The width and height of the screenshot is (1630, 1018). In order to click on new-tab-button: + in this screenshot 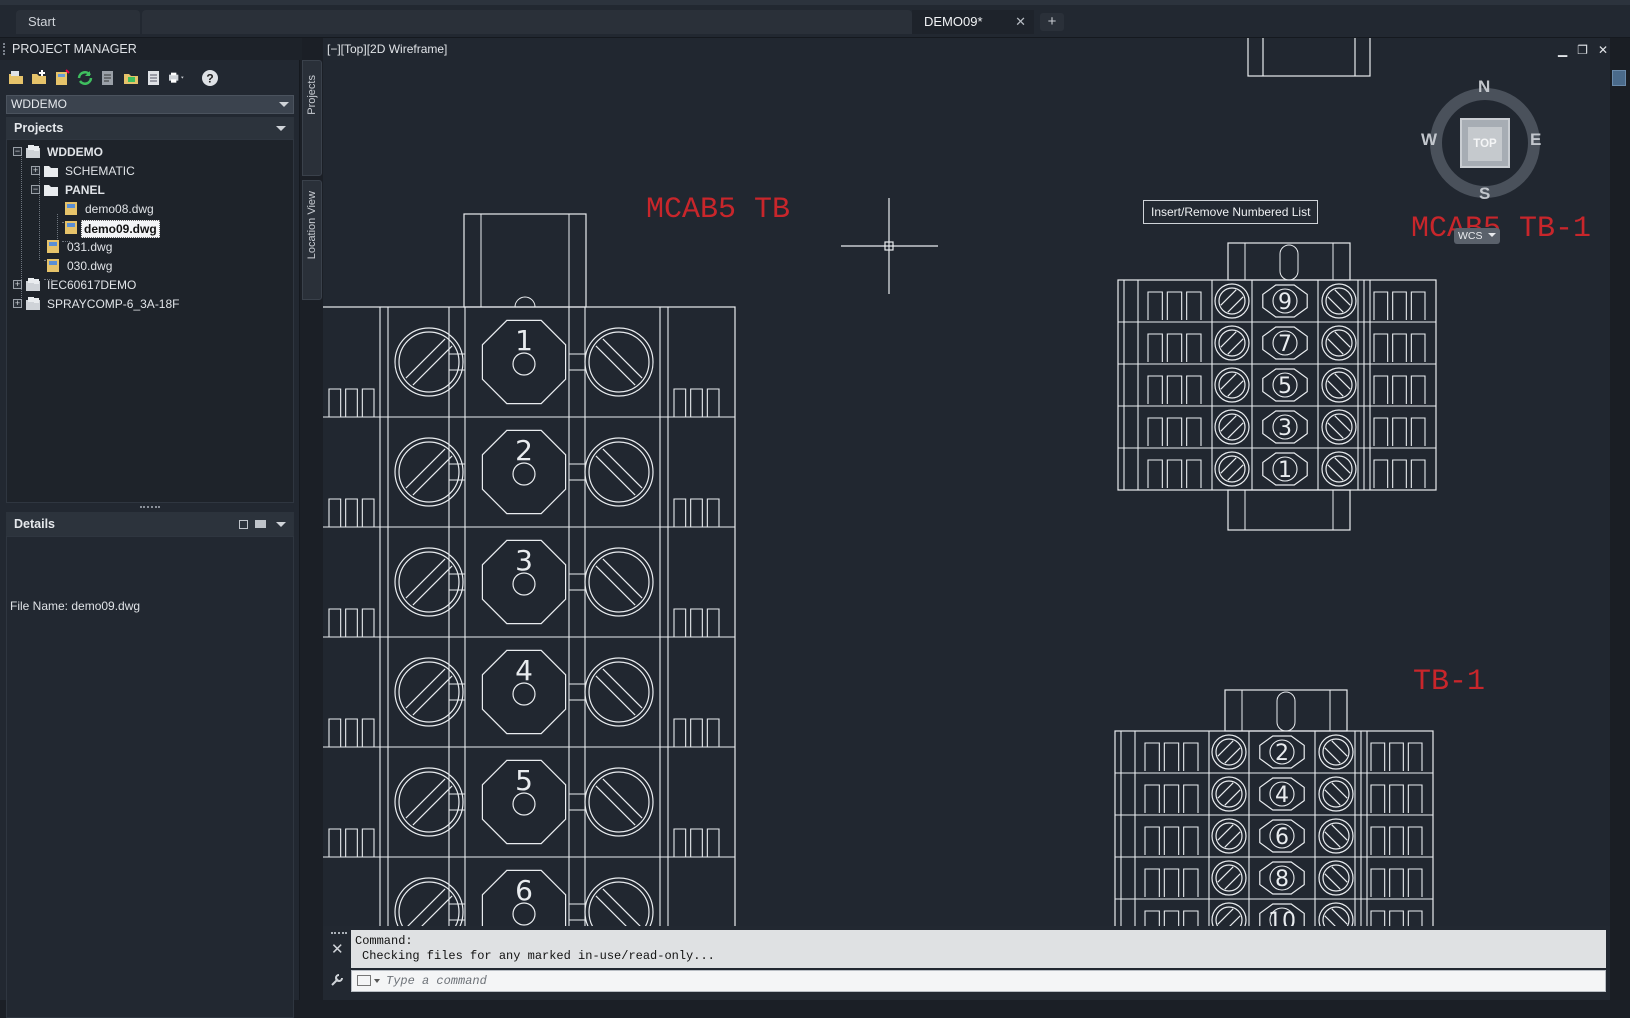, I will do `click(1052, 22)`.